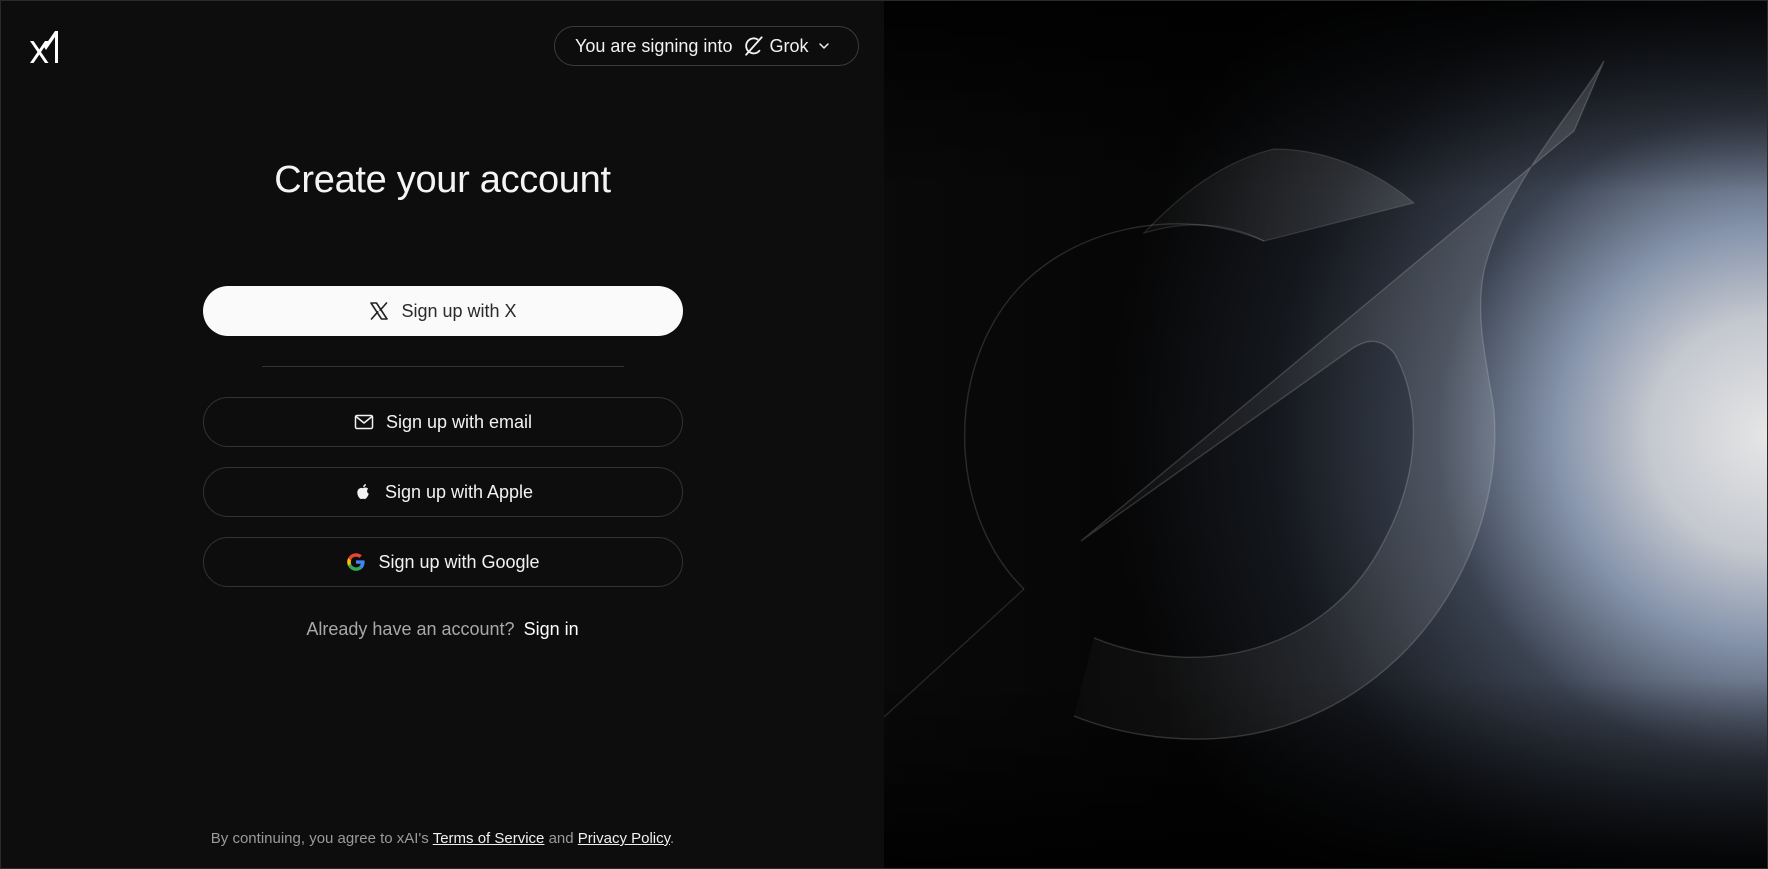 This screenshot has width=1768, height=869. What do you see at coordinates (654, 45) in the screenshot?
I see `app-selector-prefix: You are signing into` at bounding box center [654, 45].